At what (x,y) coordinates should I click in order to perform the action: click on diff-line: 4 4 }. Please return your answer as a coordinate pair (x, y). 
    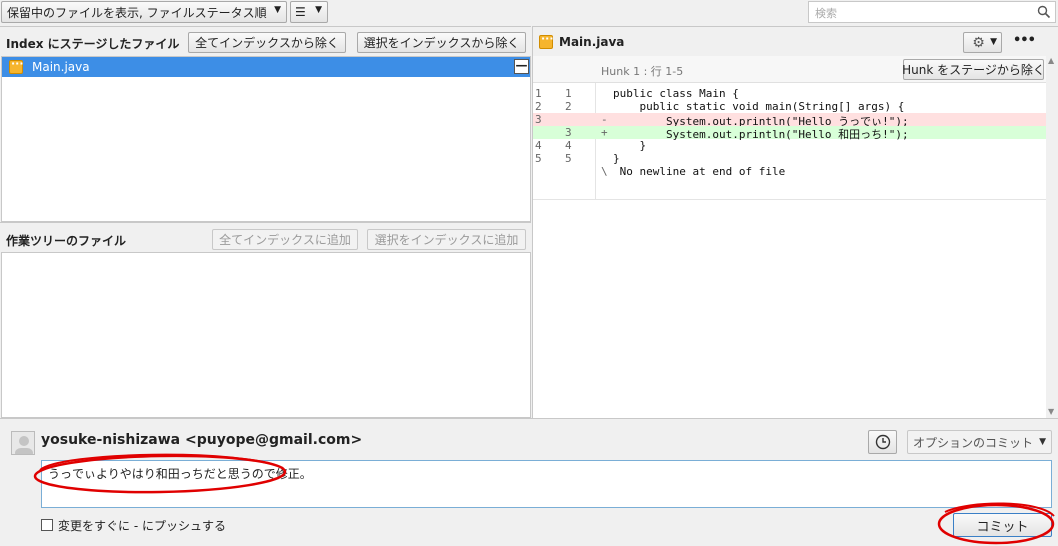
    Looking at the image, I should click on (790, 145).